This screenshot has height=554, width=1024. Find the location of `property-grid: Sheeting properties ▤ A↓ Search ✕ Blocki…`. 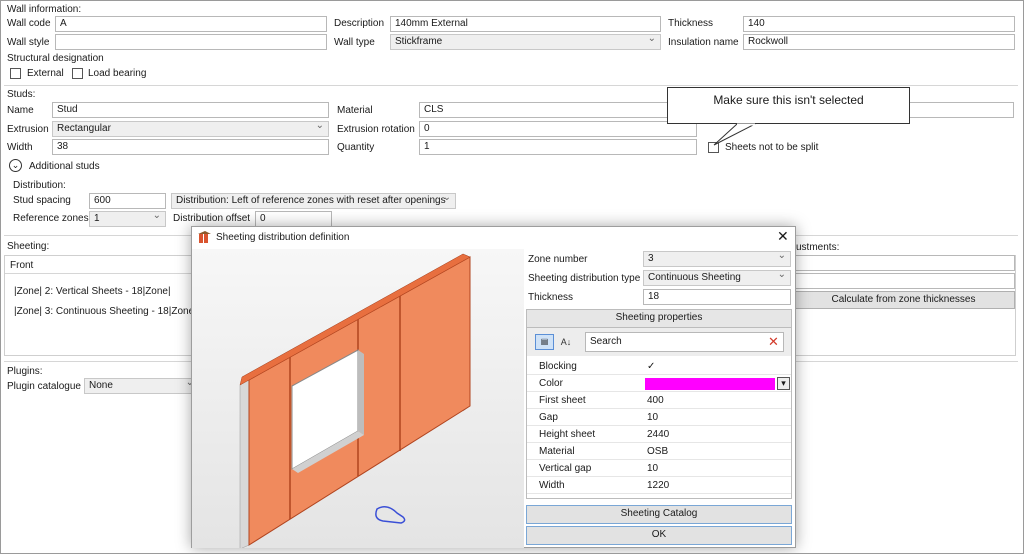

property-grid: Sheeting properties ▤ A↓ Search ✕ Blocki… is located at coordinates (659, 404).